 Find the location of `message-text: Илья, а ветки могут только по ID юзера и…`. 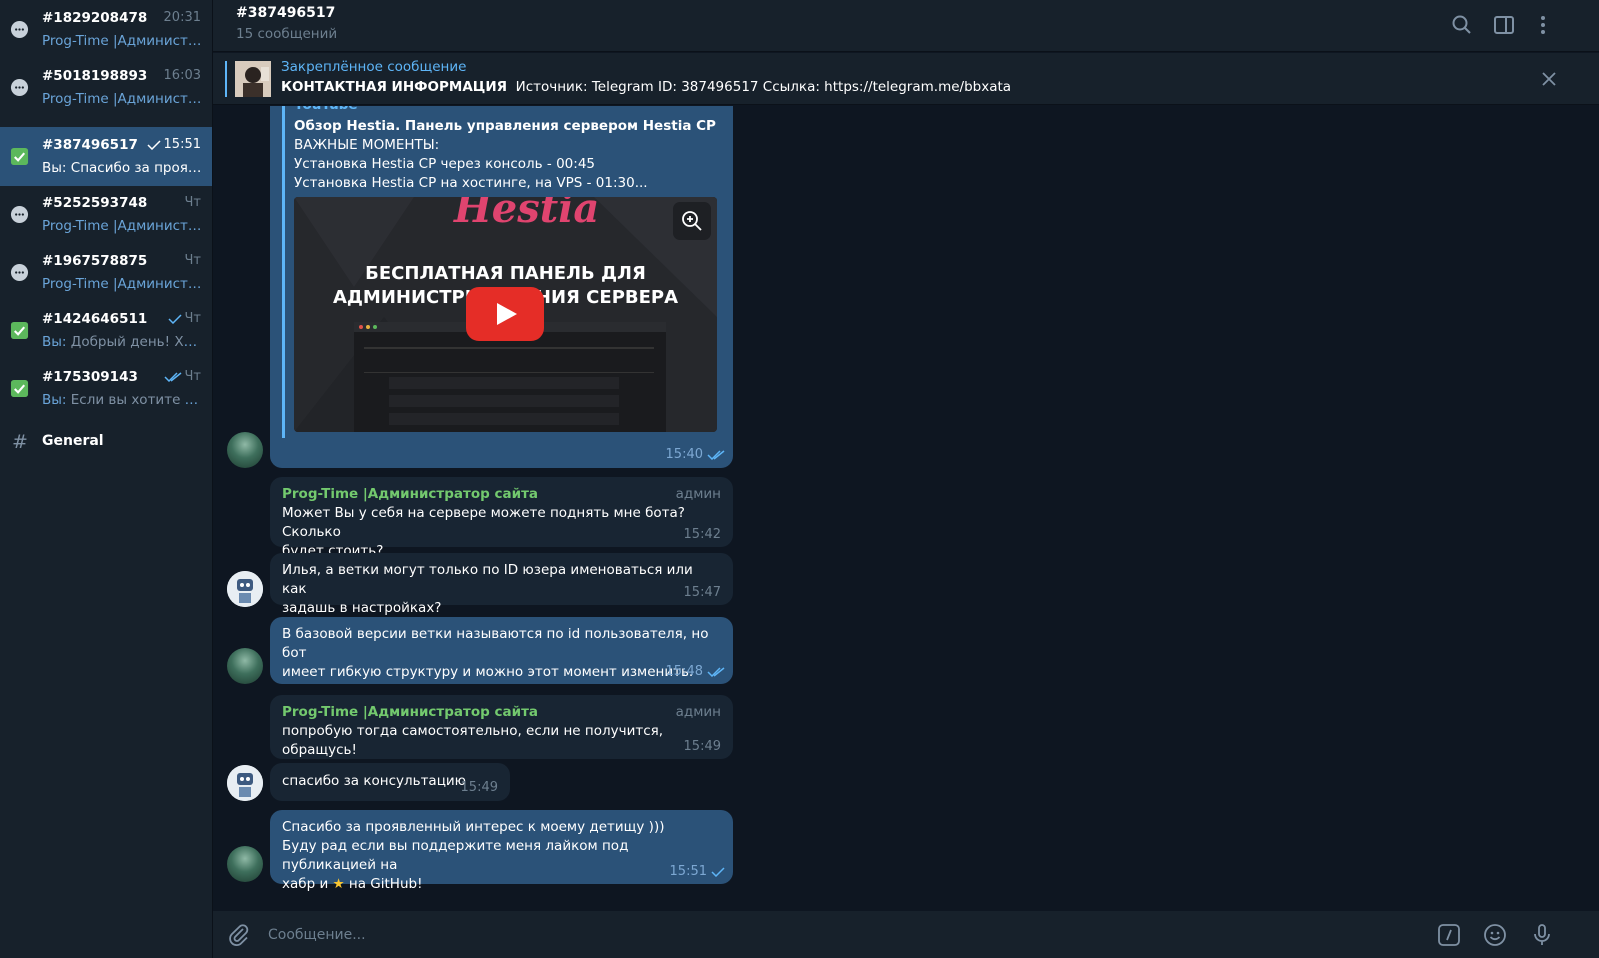

message-text: Илья, а ветки могут только по ID юзера и… is located at coordinates (487, 579).